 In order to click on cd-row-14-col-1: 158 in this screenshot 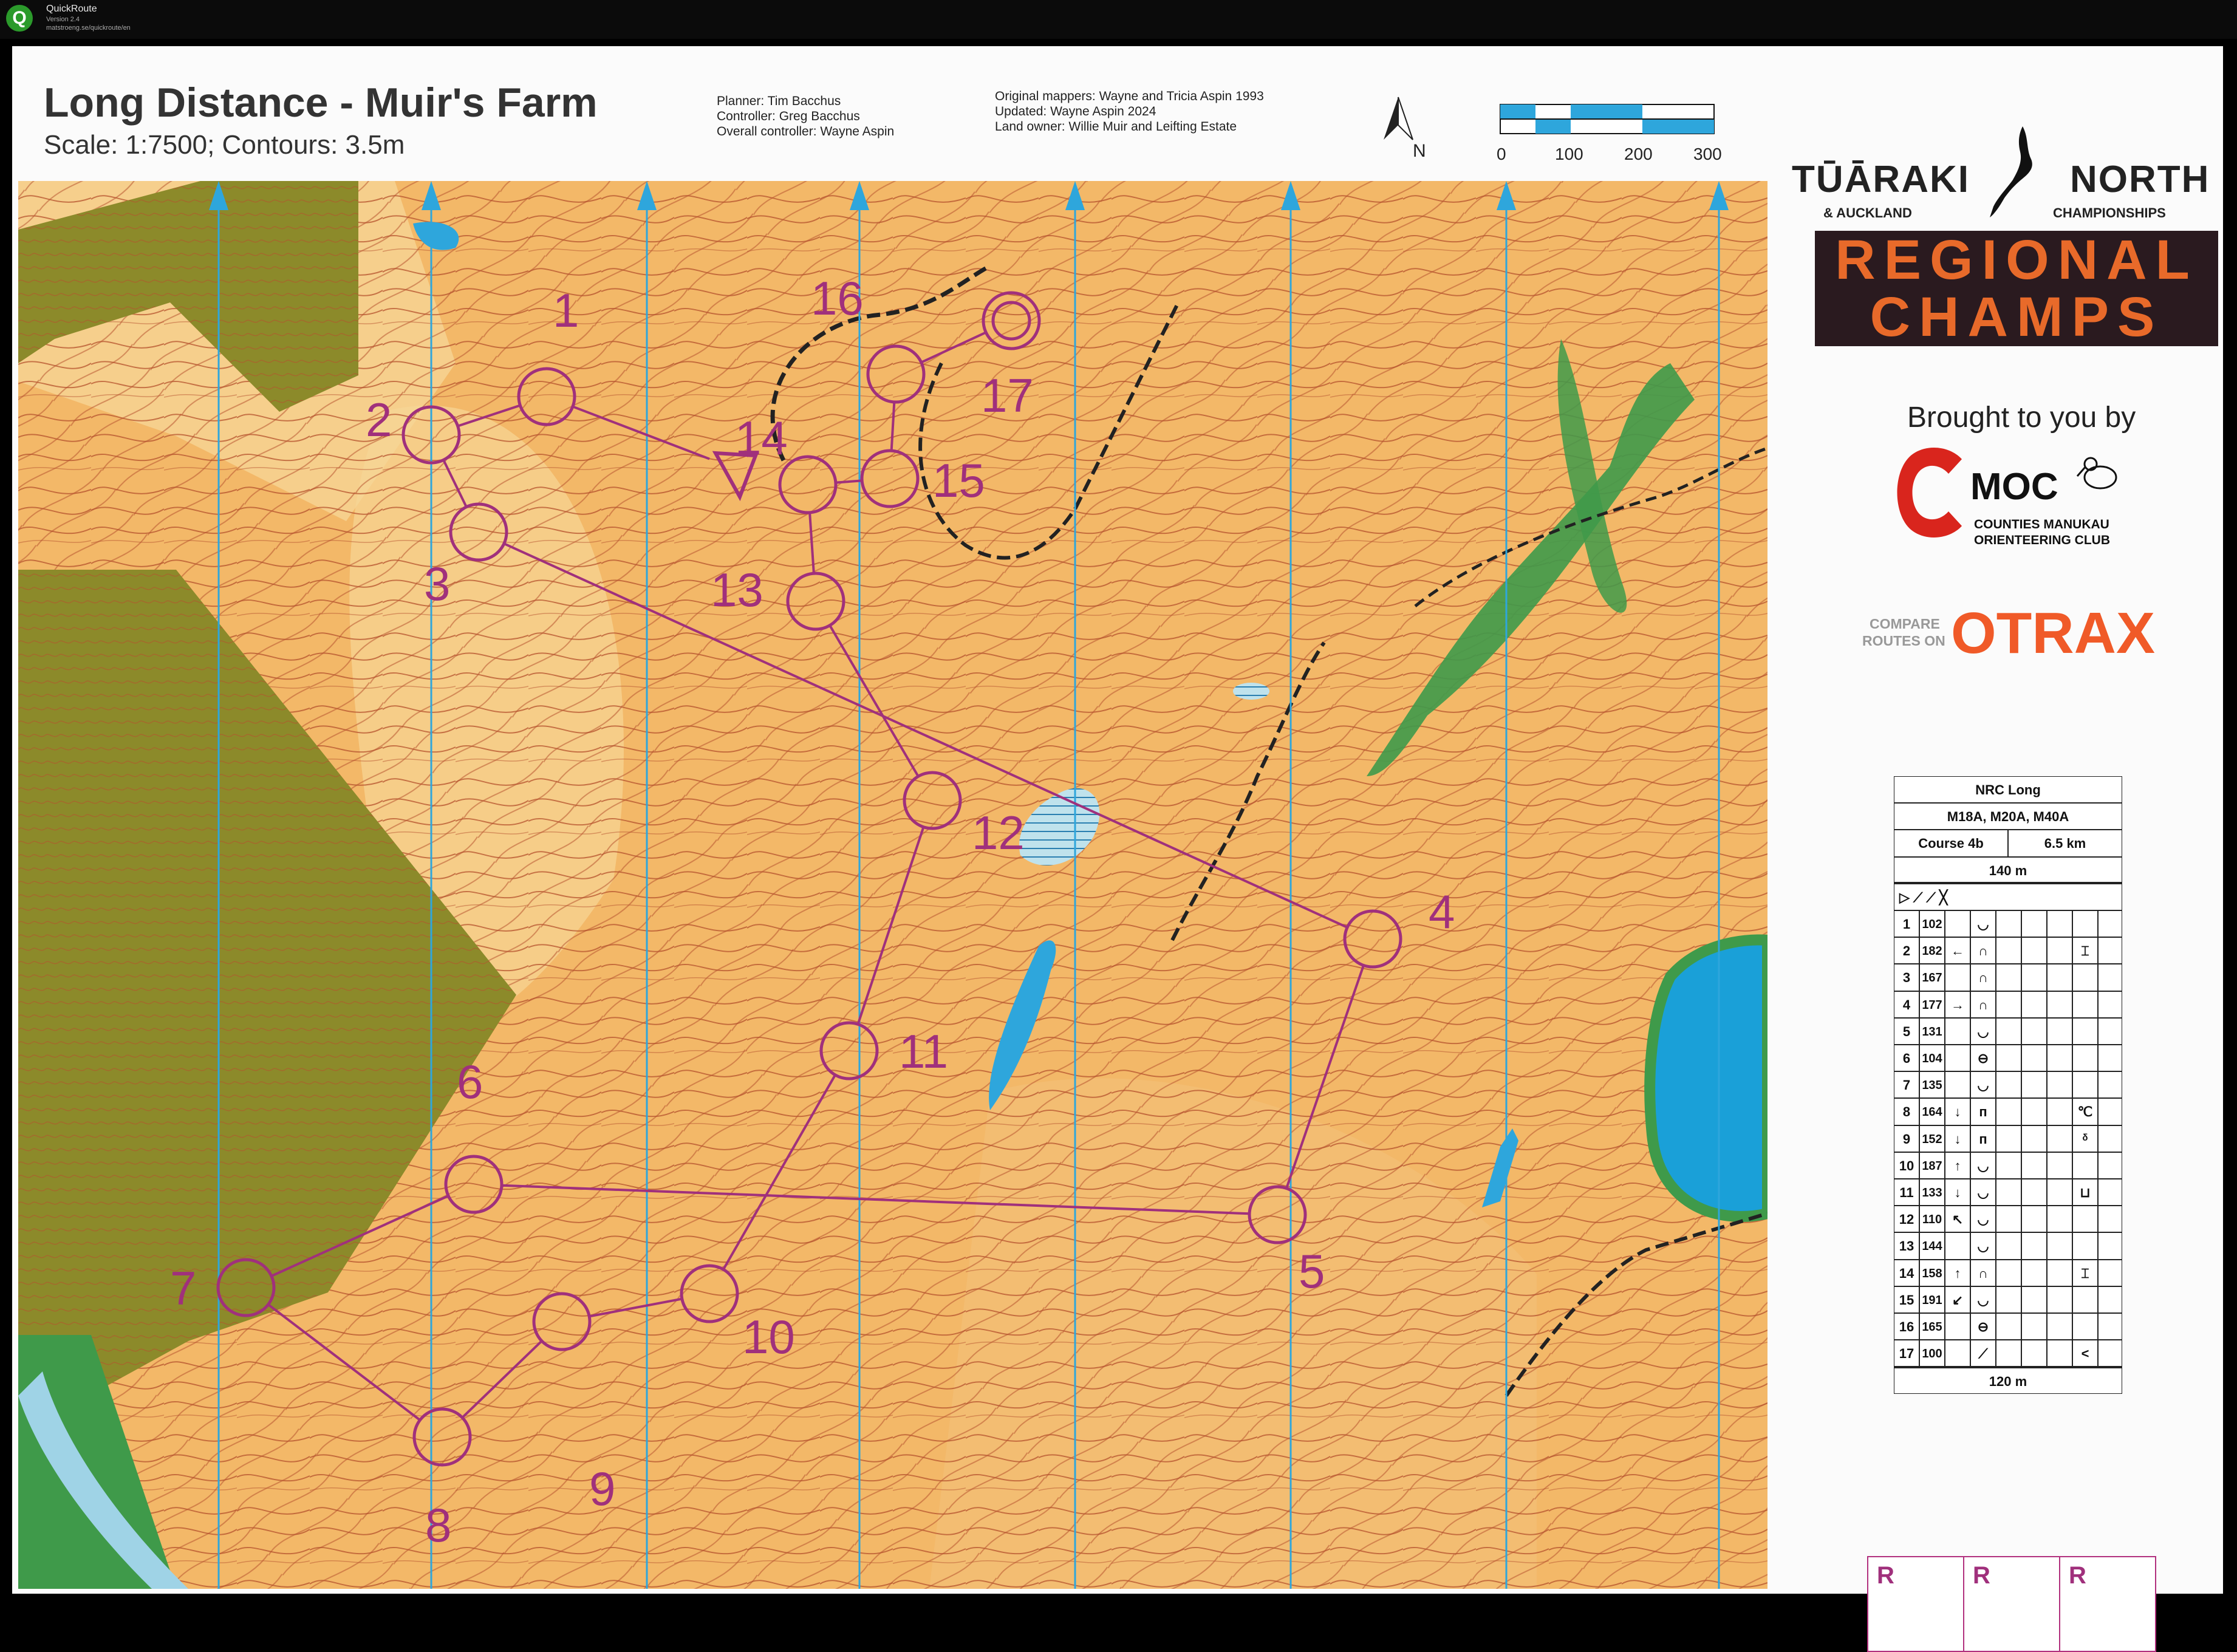, I will do `click(1932, 1272)`.